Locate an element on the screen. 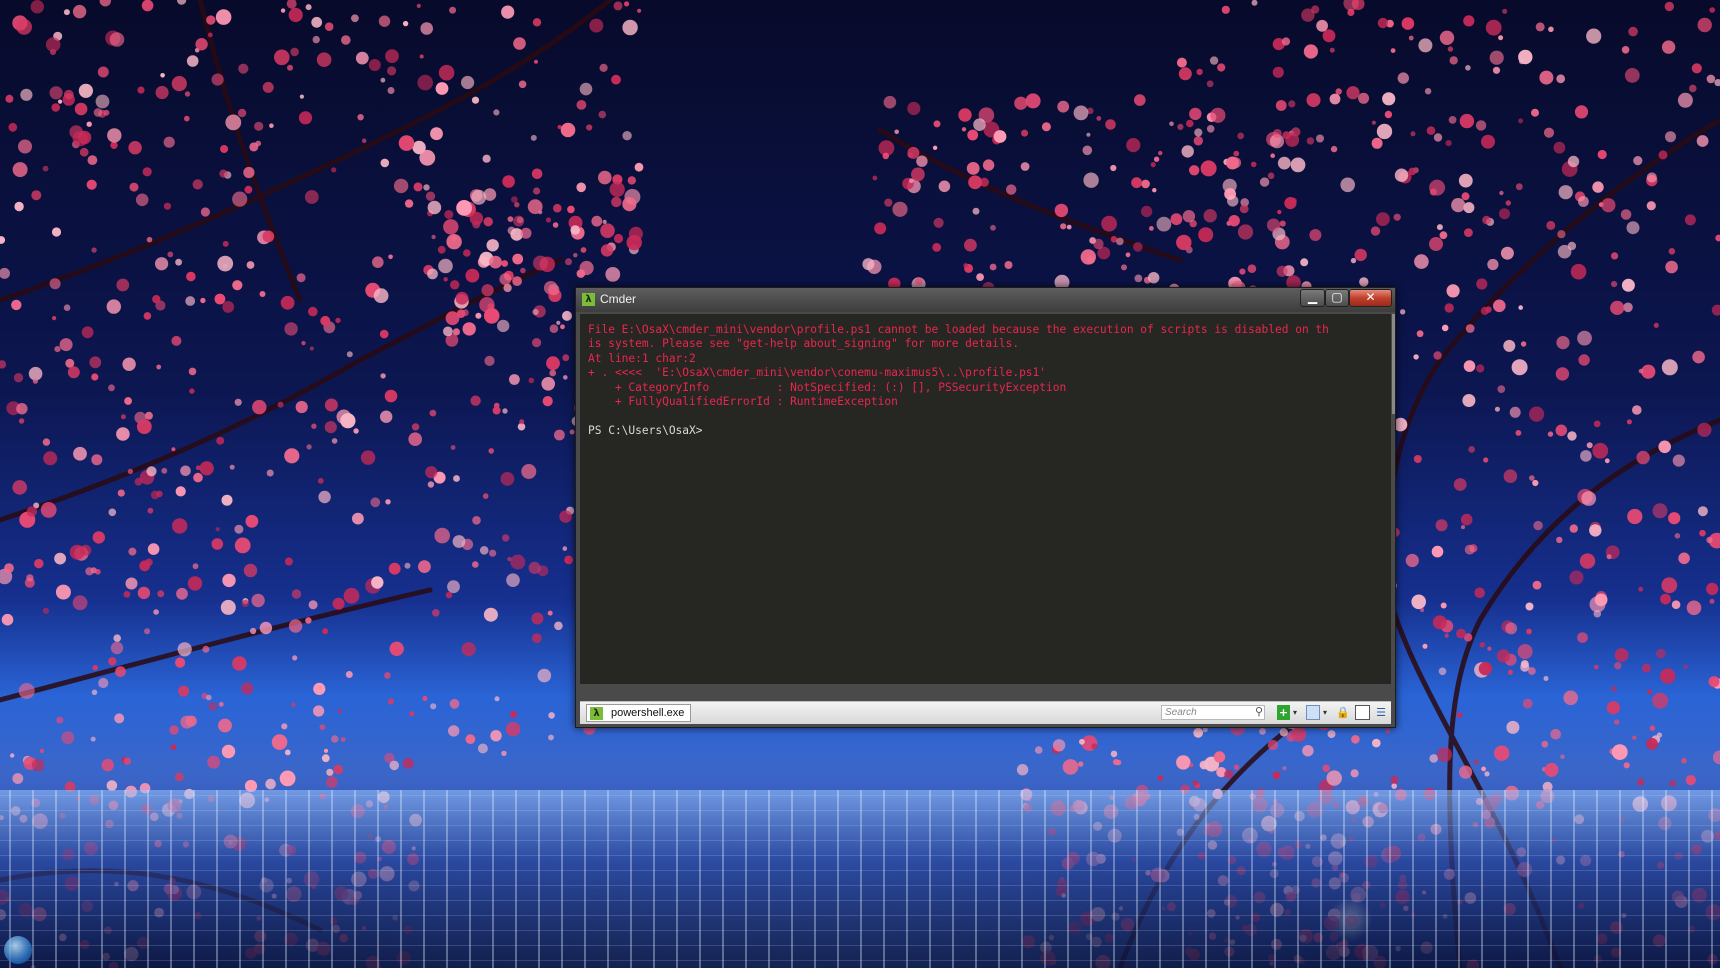 Image resolution: width=1720 pixels, height=968 pixels. tab-powershell: λ powershell.exe is located at coordinates (638, 713).